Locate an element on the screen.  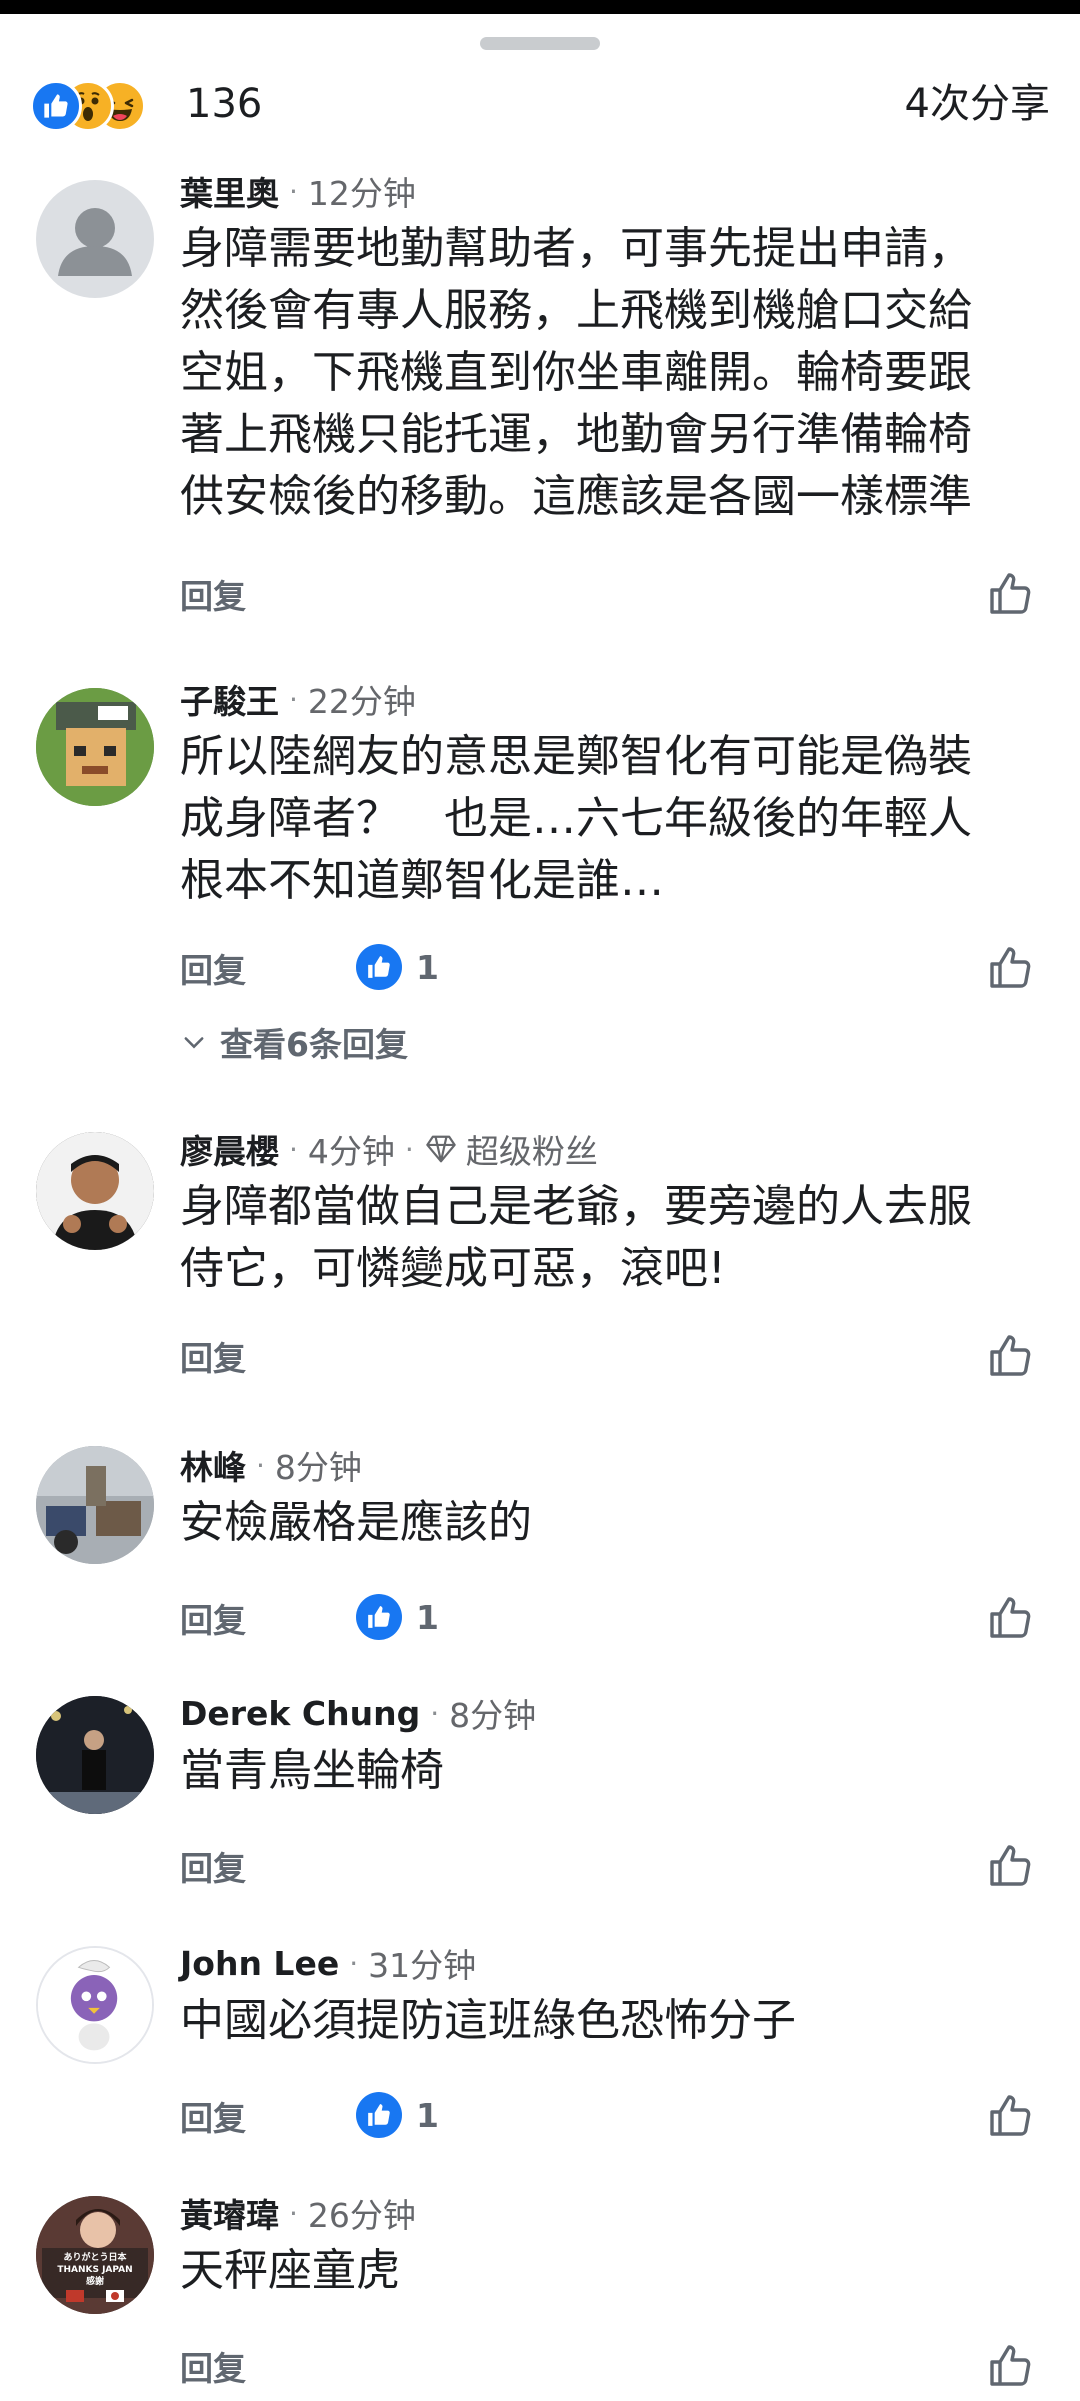
comment-text: 身障都當做自己是老爺，要旁邊的人去服 侍它，可憐變成可惡，滾吧! is located at coordinates (615, 1238).